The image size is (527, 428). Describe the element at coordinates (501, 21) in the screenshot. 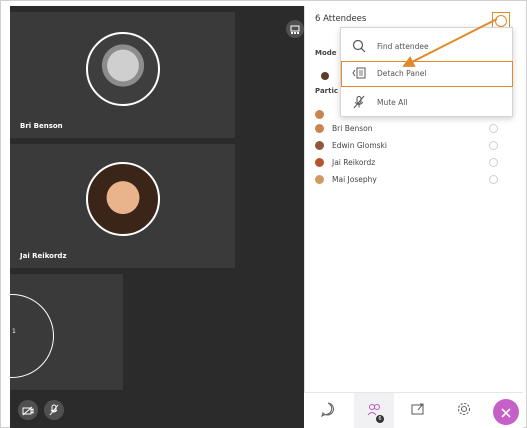

I see `panel-options-button` at that location.